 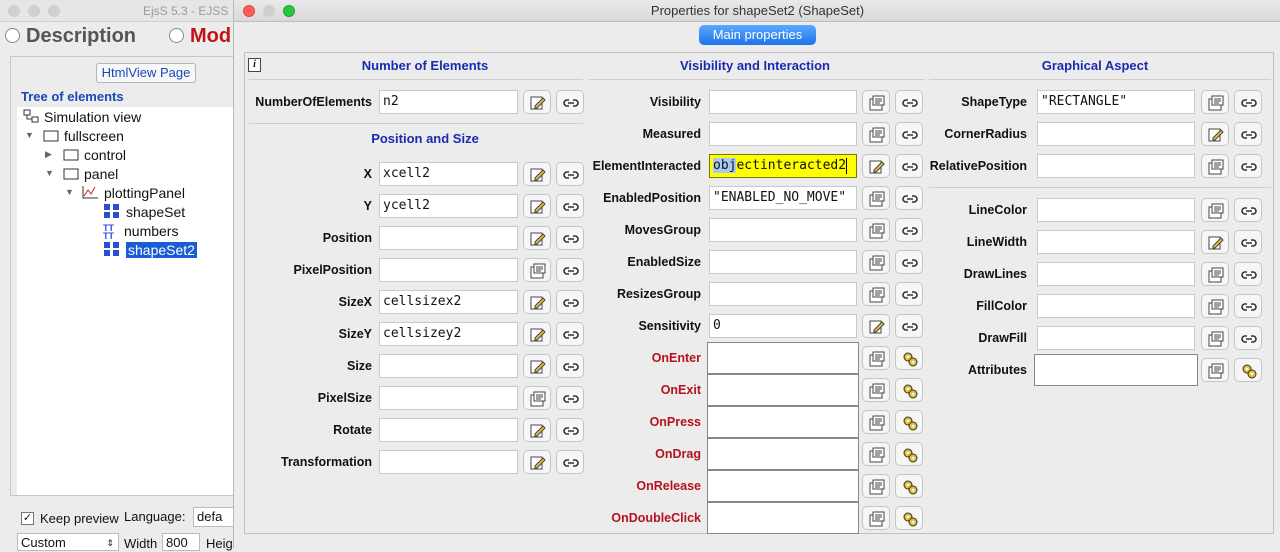 I want to click on rotate-field, so click(x=448, y=430).